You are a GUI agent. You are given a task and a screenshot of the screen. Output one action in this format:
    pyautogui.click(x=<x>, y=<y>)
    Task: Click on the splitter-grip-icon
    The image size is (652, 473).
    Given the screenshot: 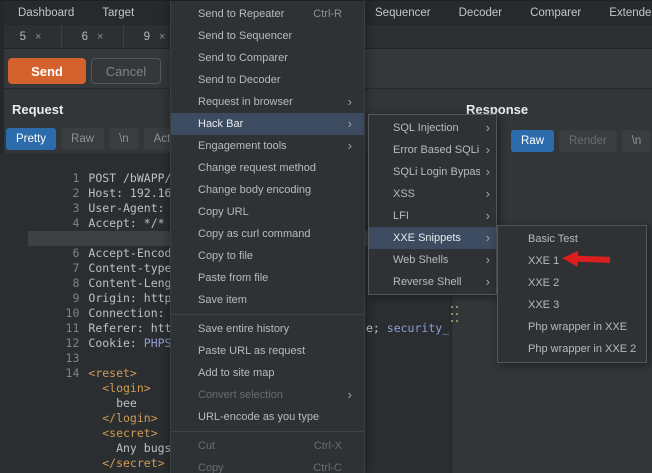 What is the action you would take?
    pyautogui.click(x=454, y=314)
    